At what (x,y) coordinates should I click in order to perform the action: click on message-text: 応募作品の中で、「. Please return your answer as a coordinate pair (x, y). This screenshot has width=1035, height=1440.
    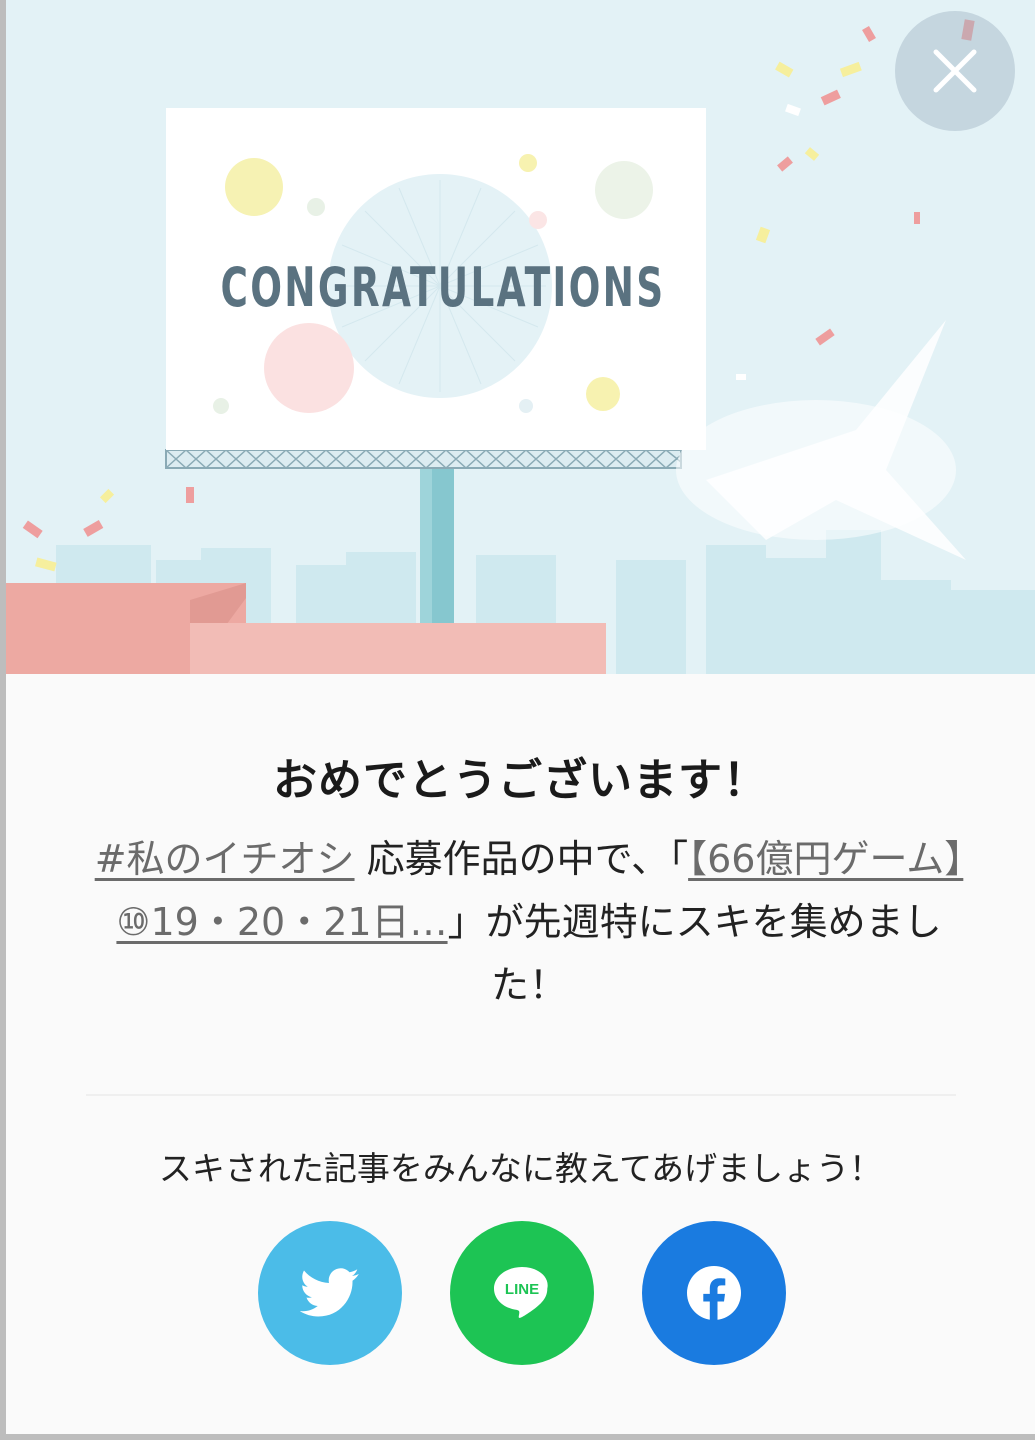
    Looking at the image, I should click on (521, 859).